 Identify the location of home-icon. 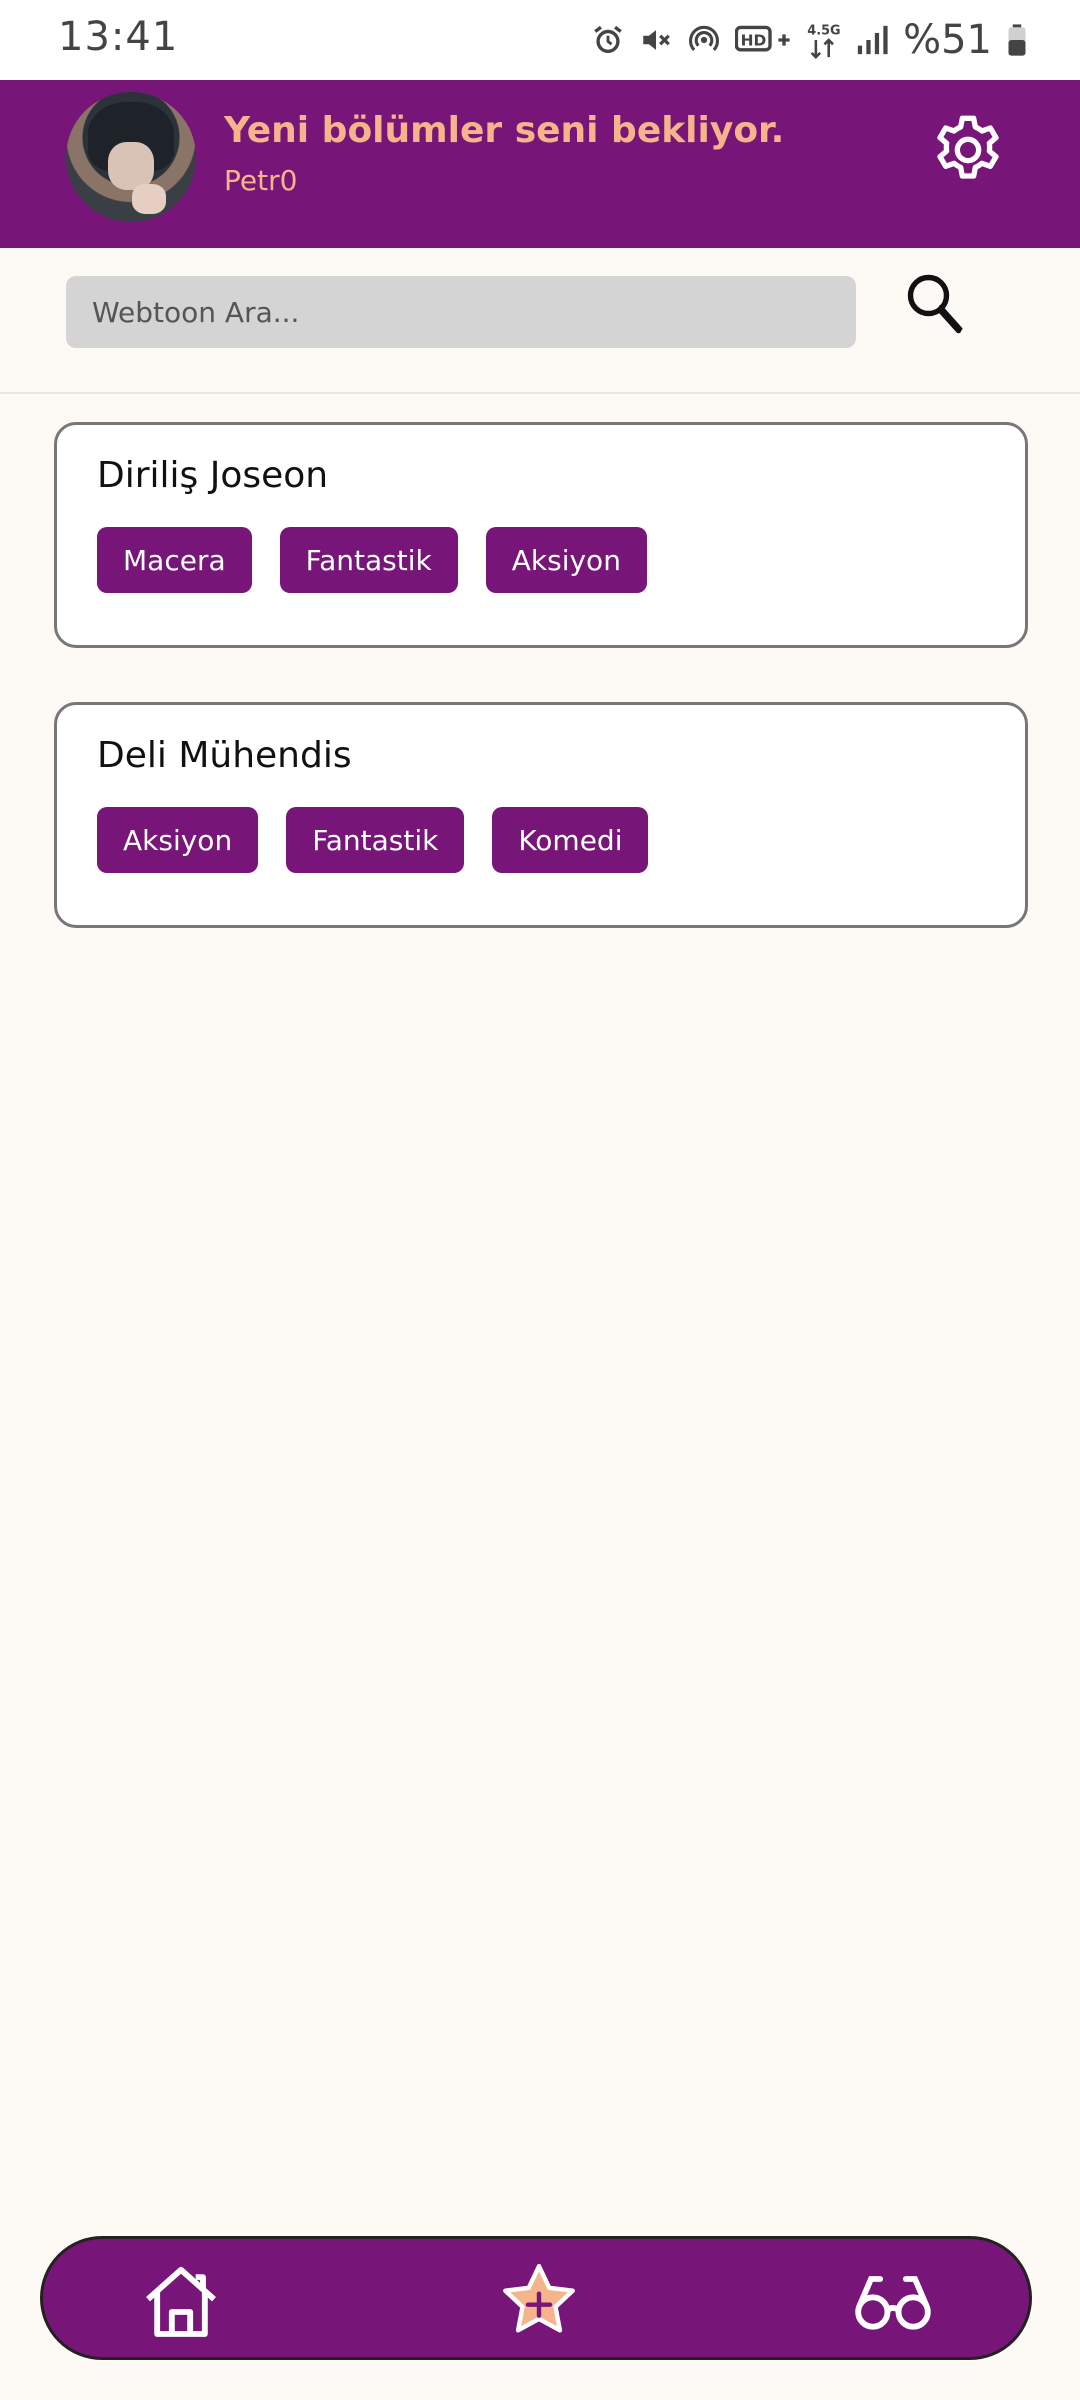
(181, 2301).